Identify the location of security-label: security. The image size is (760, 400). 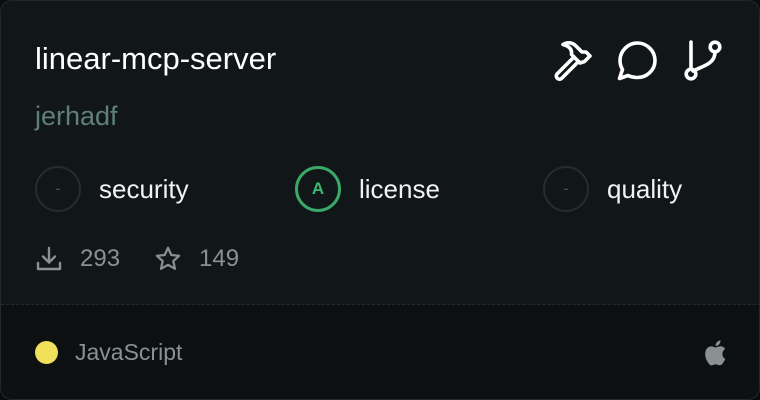
(144, 188).